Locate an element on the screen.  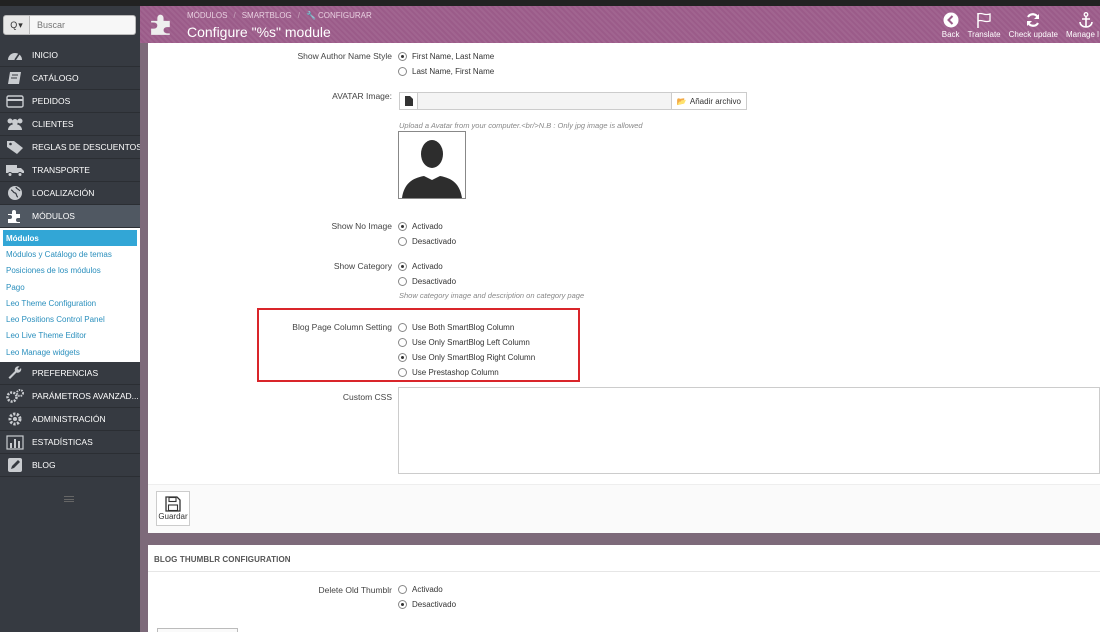
back-button: Back is located at coordinates (951, 26).